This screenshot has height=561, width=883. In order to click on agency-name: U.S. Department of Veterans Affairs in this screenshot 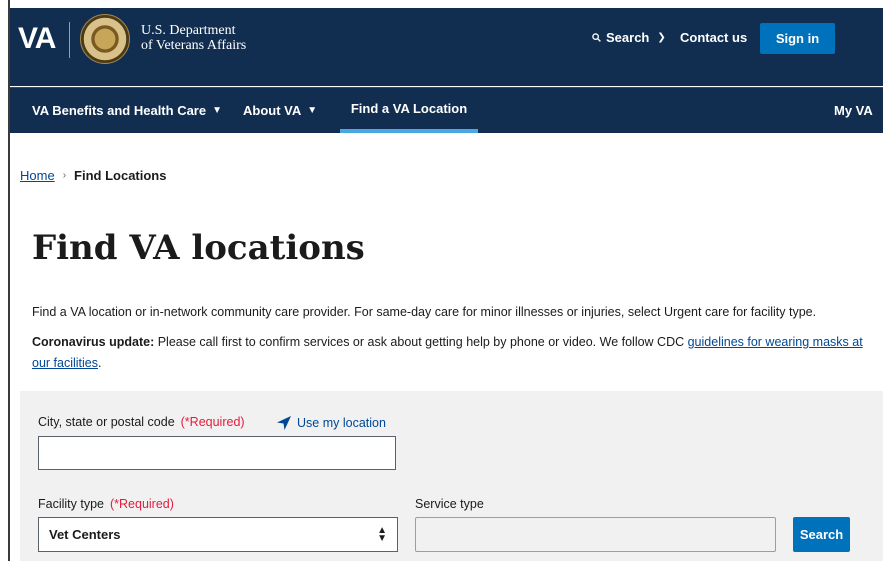, I will do `click(193, 38)`.